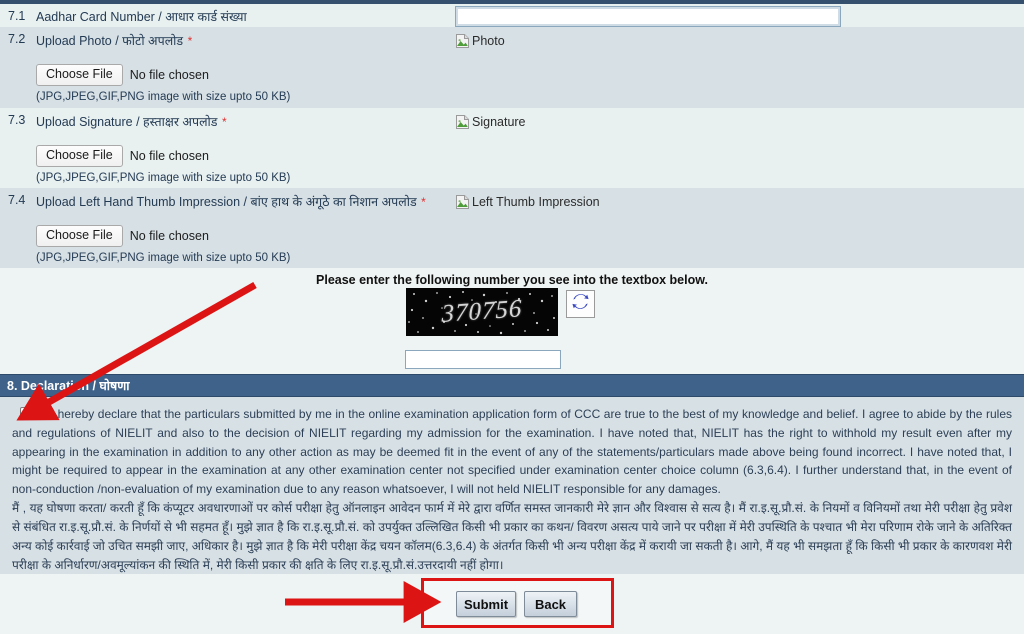  What do you see at coordinates (141, 17) in the screenshot?
I see `row-label: Aadhar Card Number / आधार कार्ड संख्या` at bounding box center [141, 17].